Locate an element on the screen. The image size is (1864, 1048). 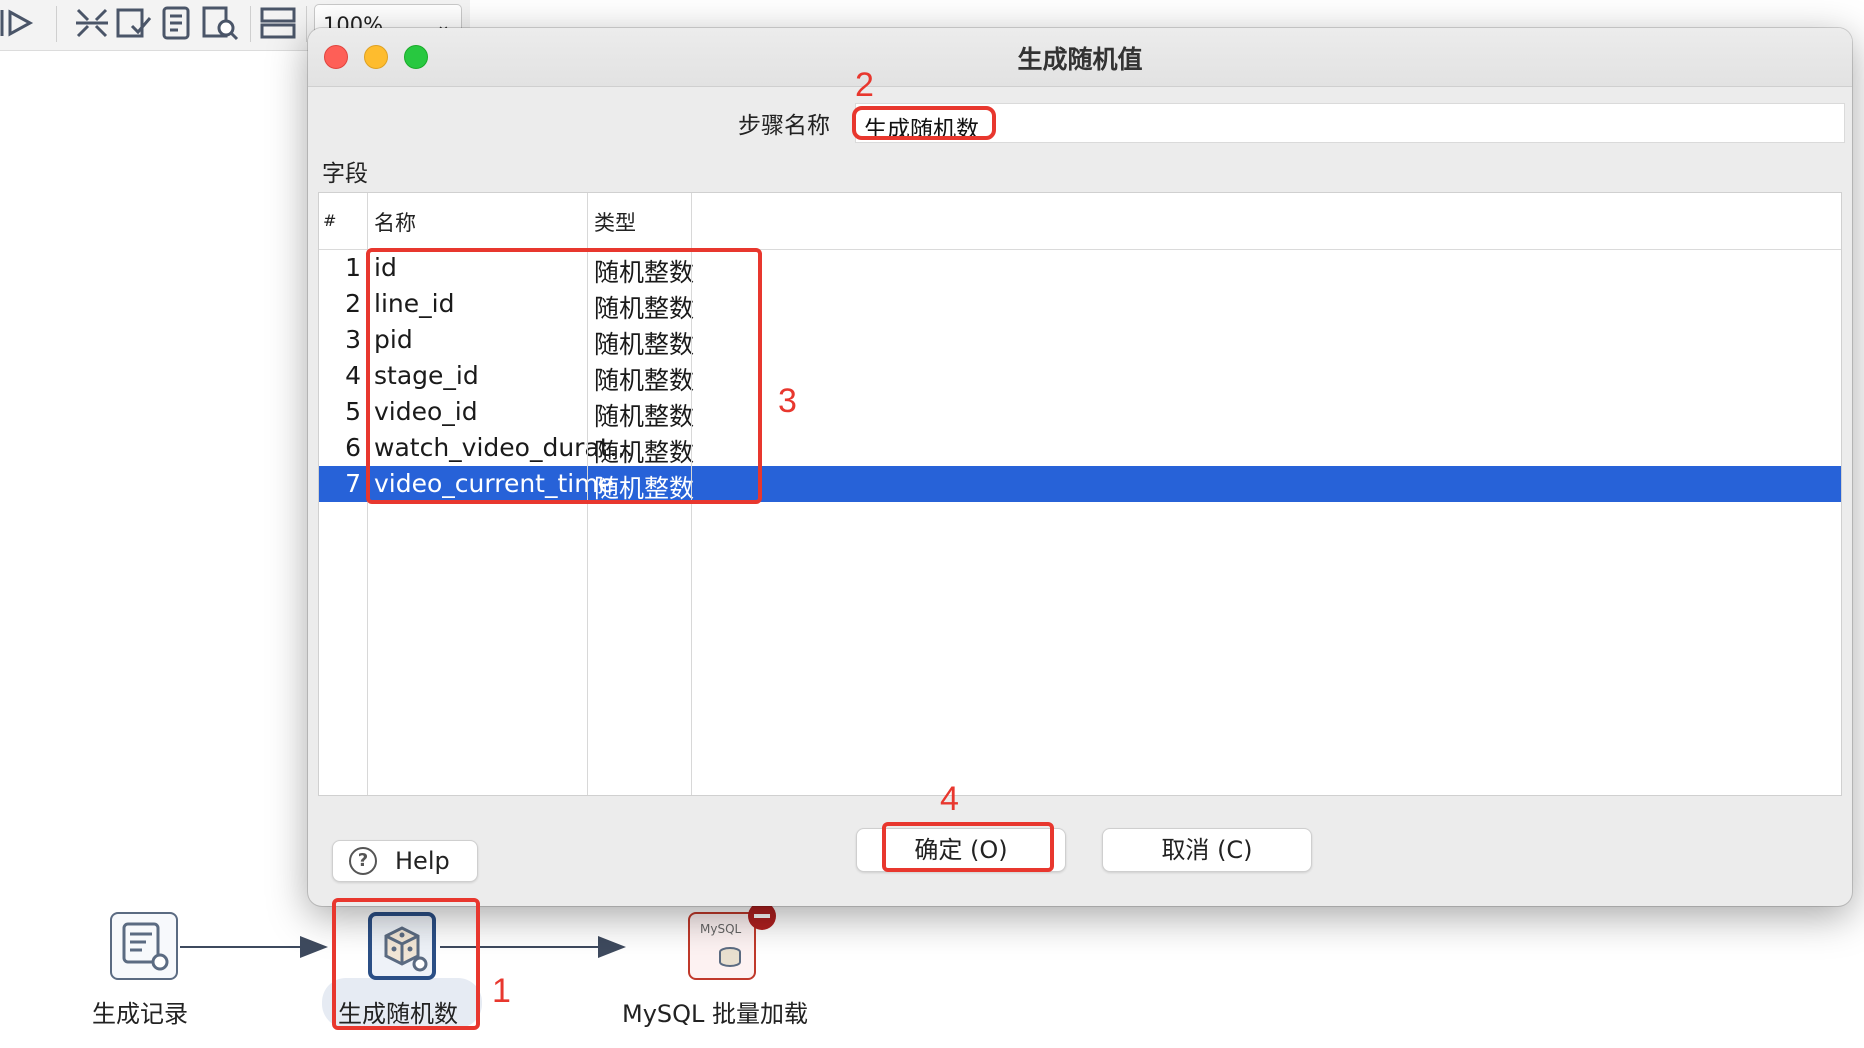
table-row: 4 stage_id 随机整数 is located at coordinates (1080, 377).